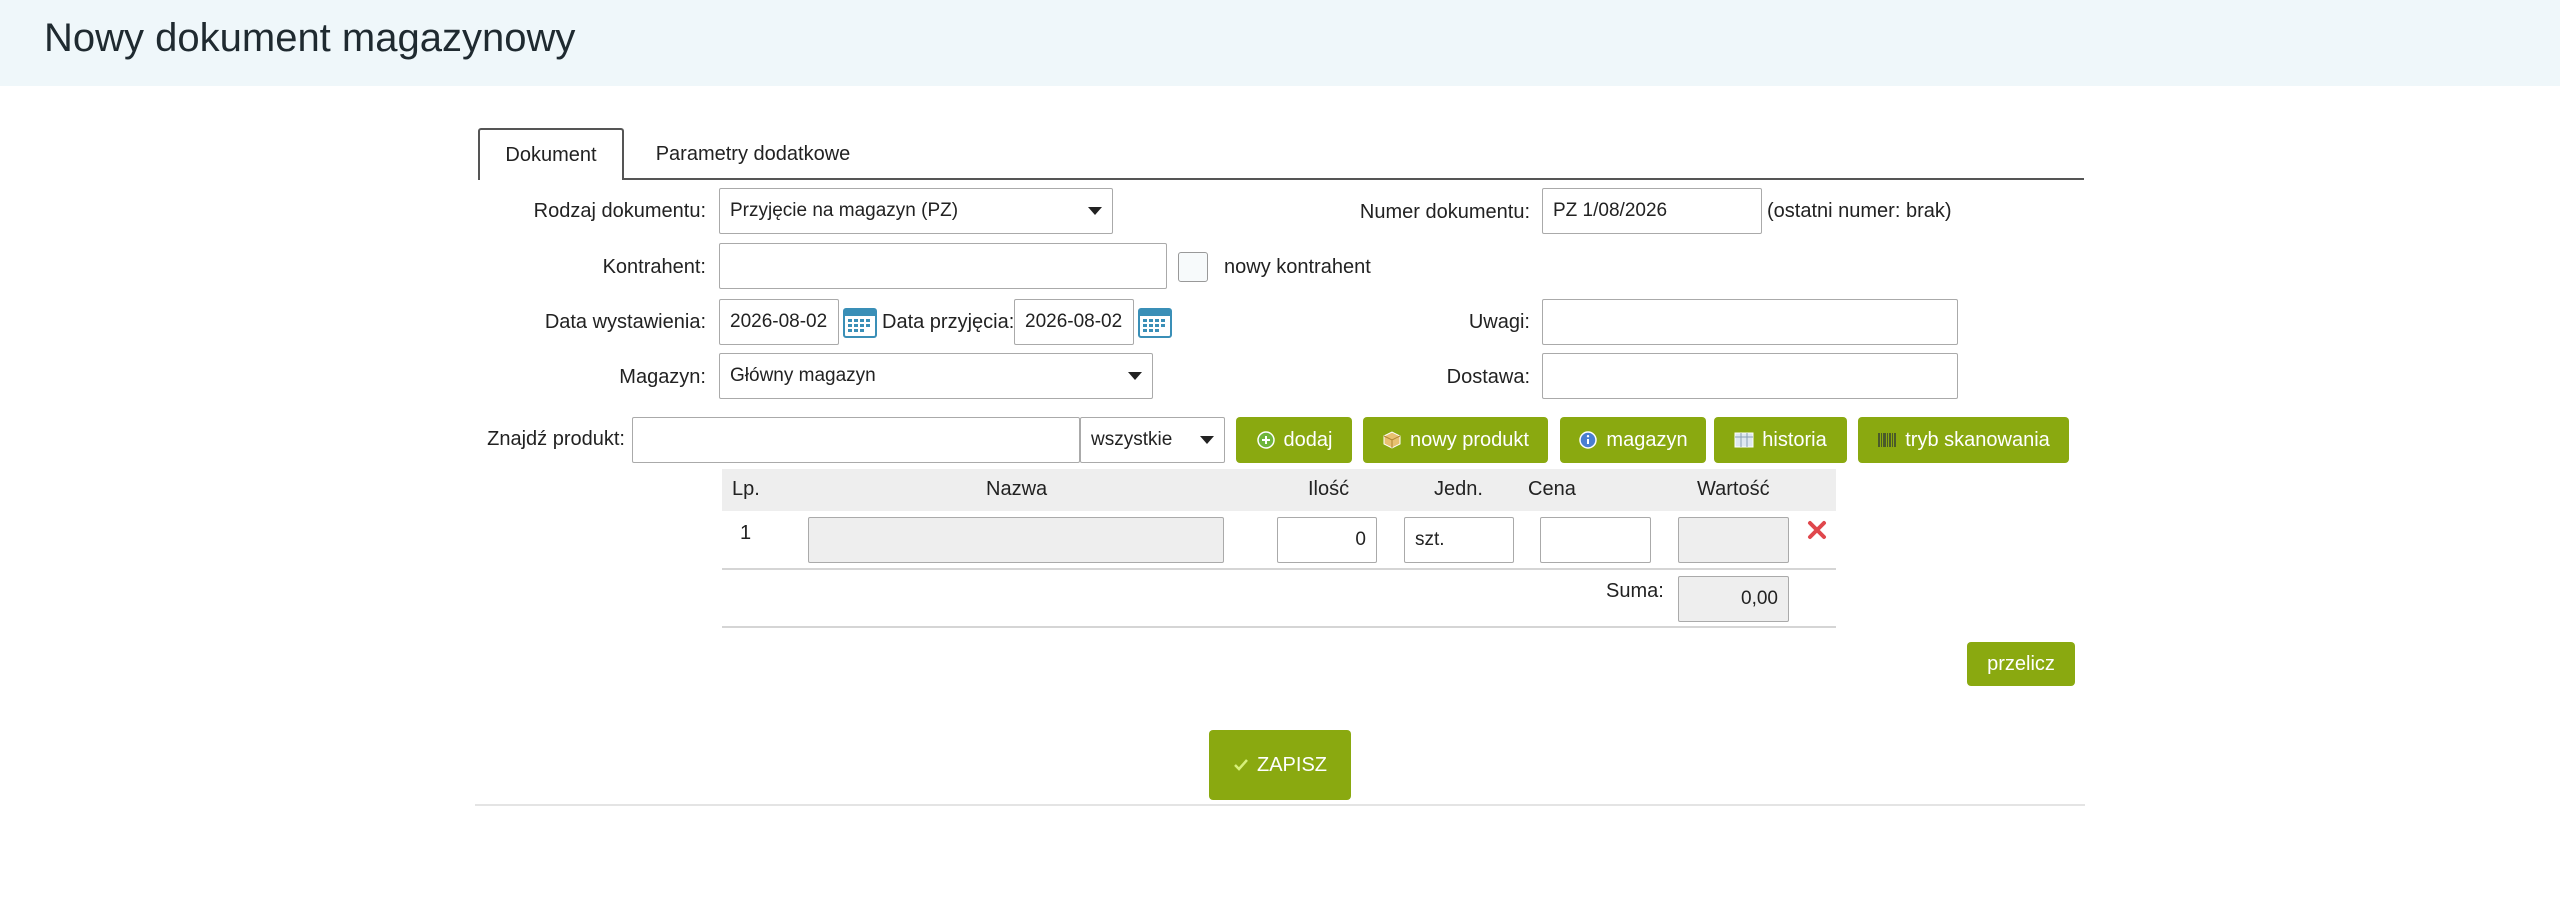  Describe the element at coordinates (310, 38) in the screenshot. I see `page-title: Nowy dokument magazynowy` at that location.